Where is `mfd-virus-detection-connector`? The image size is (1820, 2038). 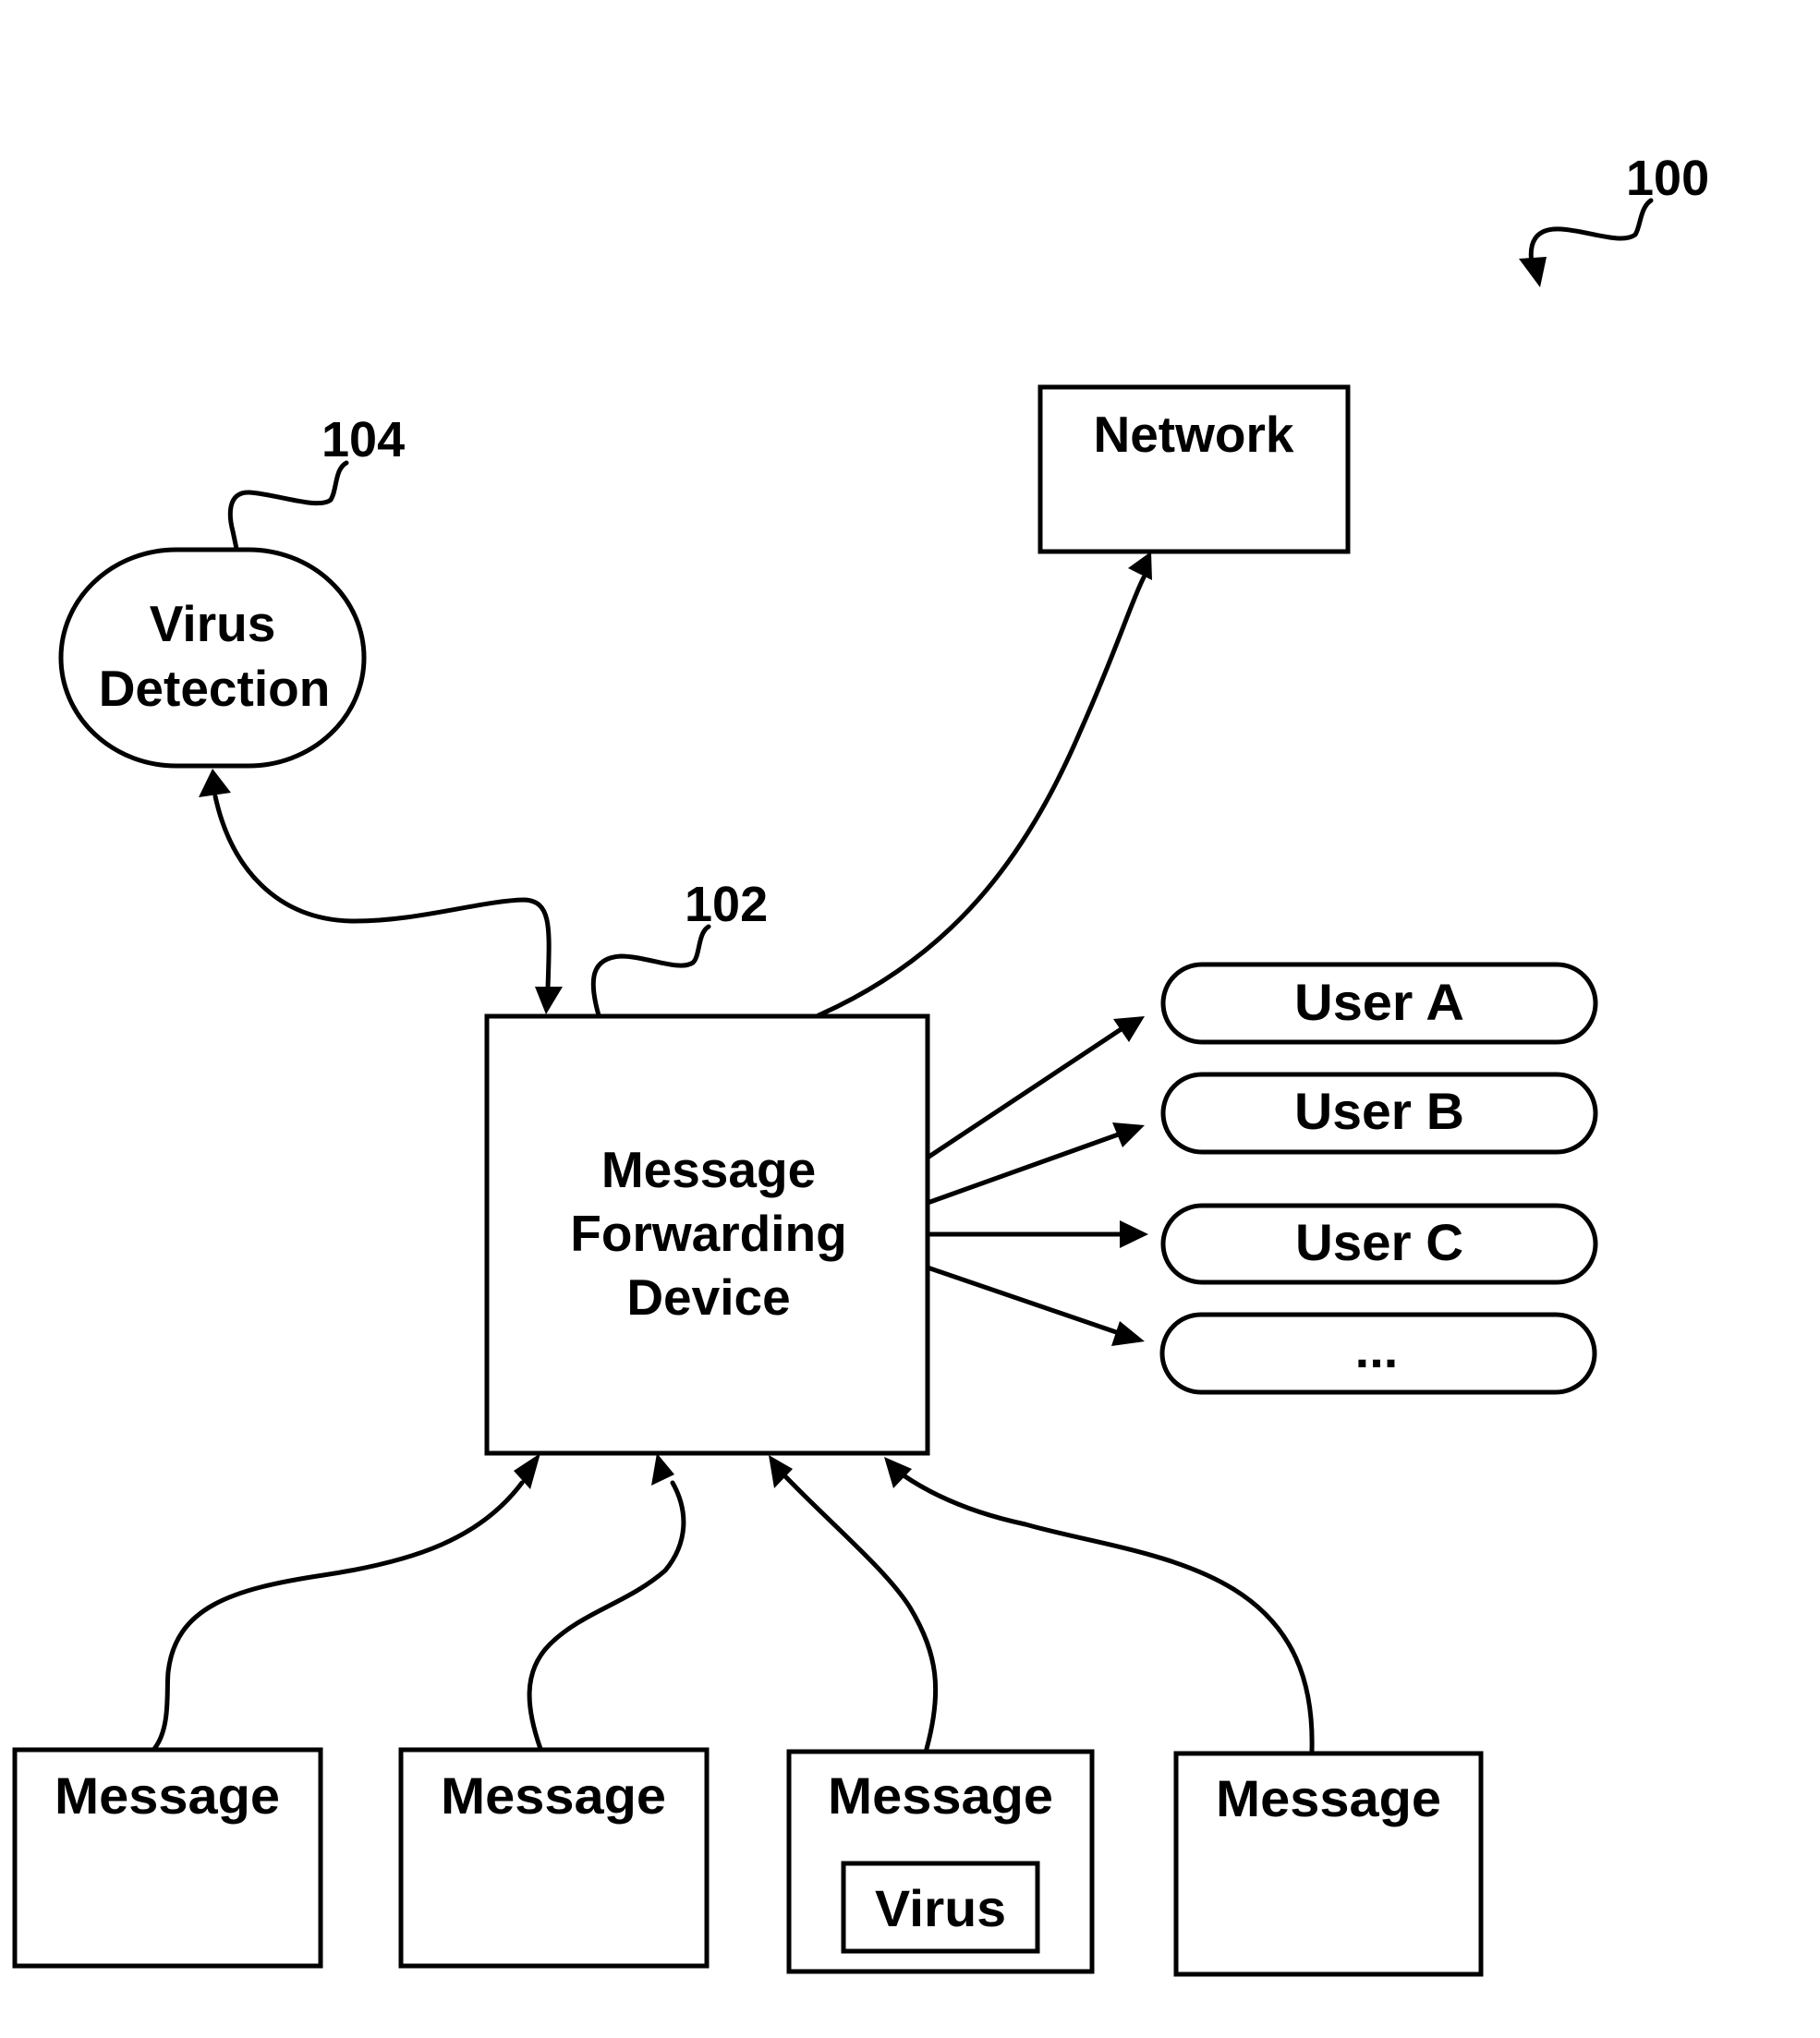
mfd-virus-detection-connector is located at coordinates (381, 891).